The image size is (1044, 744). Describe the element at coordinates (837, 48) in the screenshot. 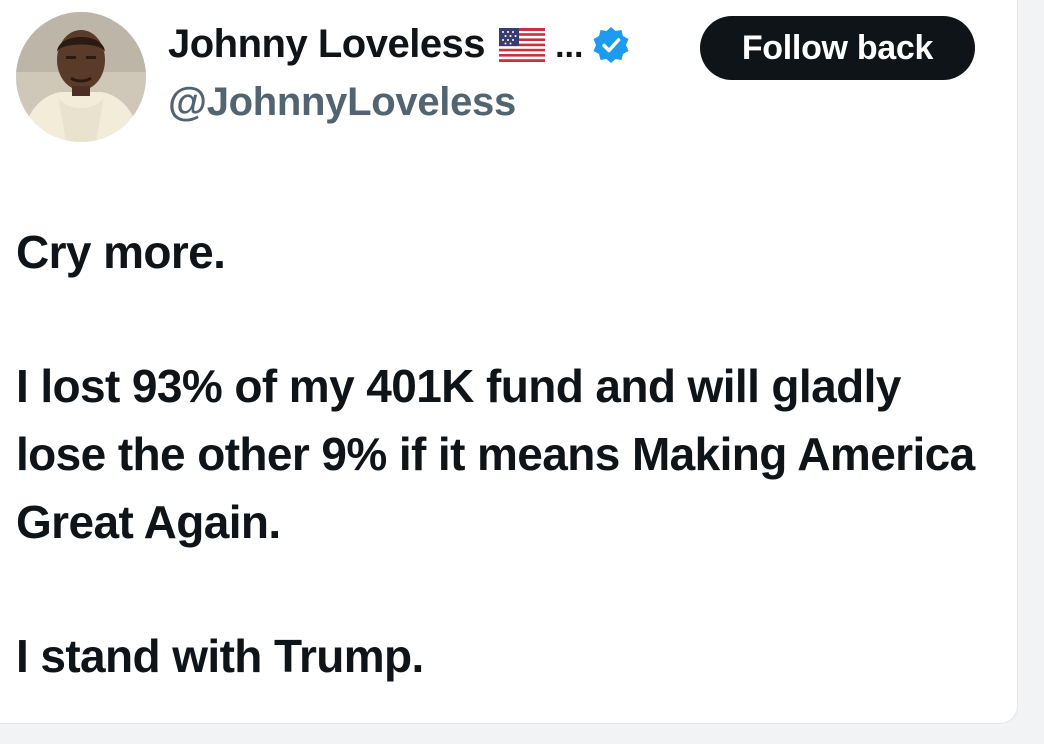

I see `follow-back-button: Follow back` at that location.